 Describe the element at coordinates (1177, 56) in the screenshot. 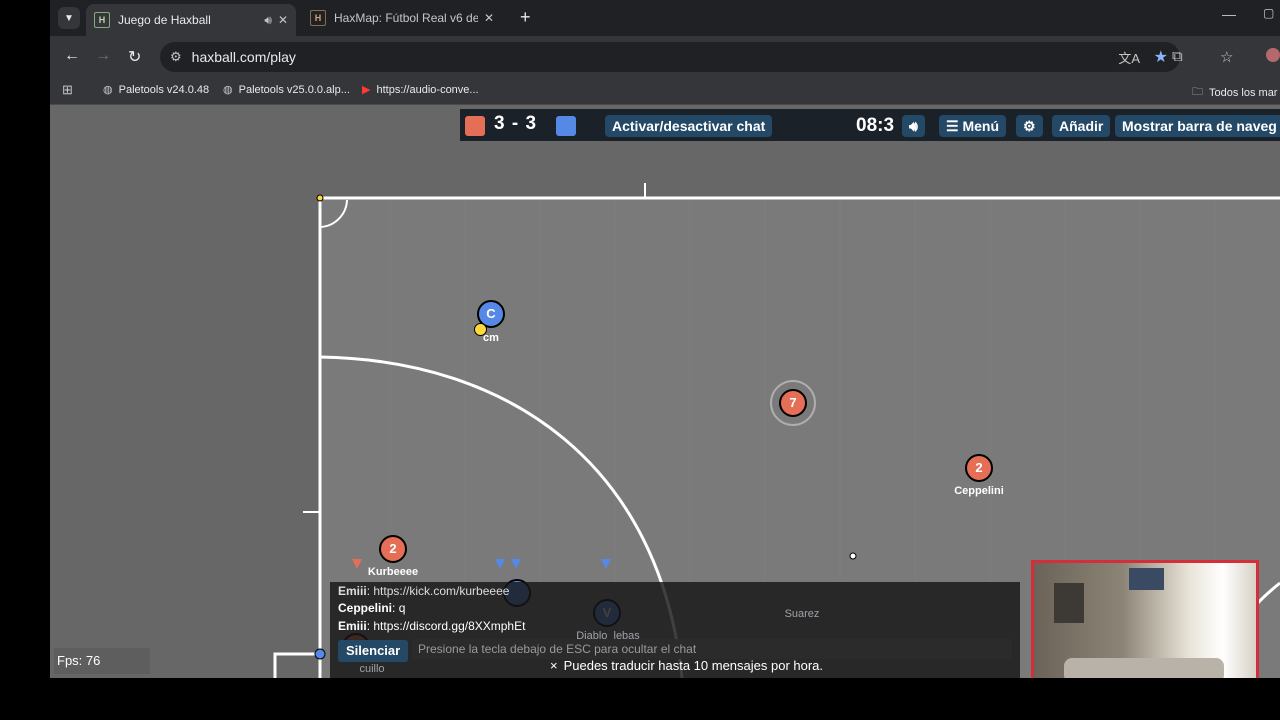

I see `extensions-icon: ⧉` at that location.